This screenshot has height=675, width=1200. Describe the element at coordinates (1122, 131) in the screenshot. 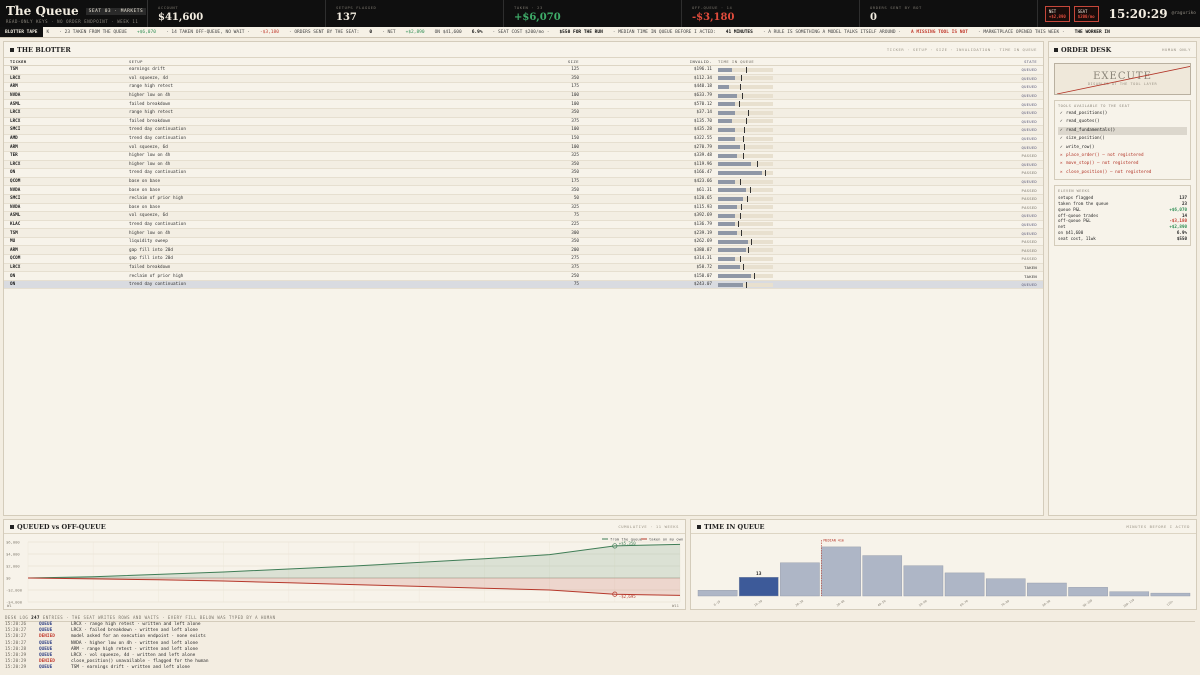

I see `tool-item: ✓ read_fundamentals()` at that location.